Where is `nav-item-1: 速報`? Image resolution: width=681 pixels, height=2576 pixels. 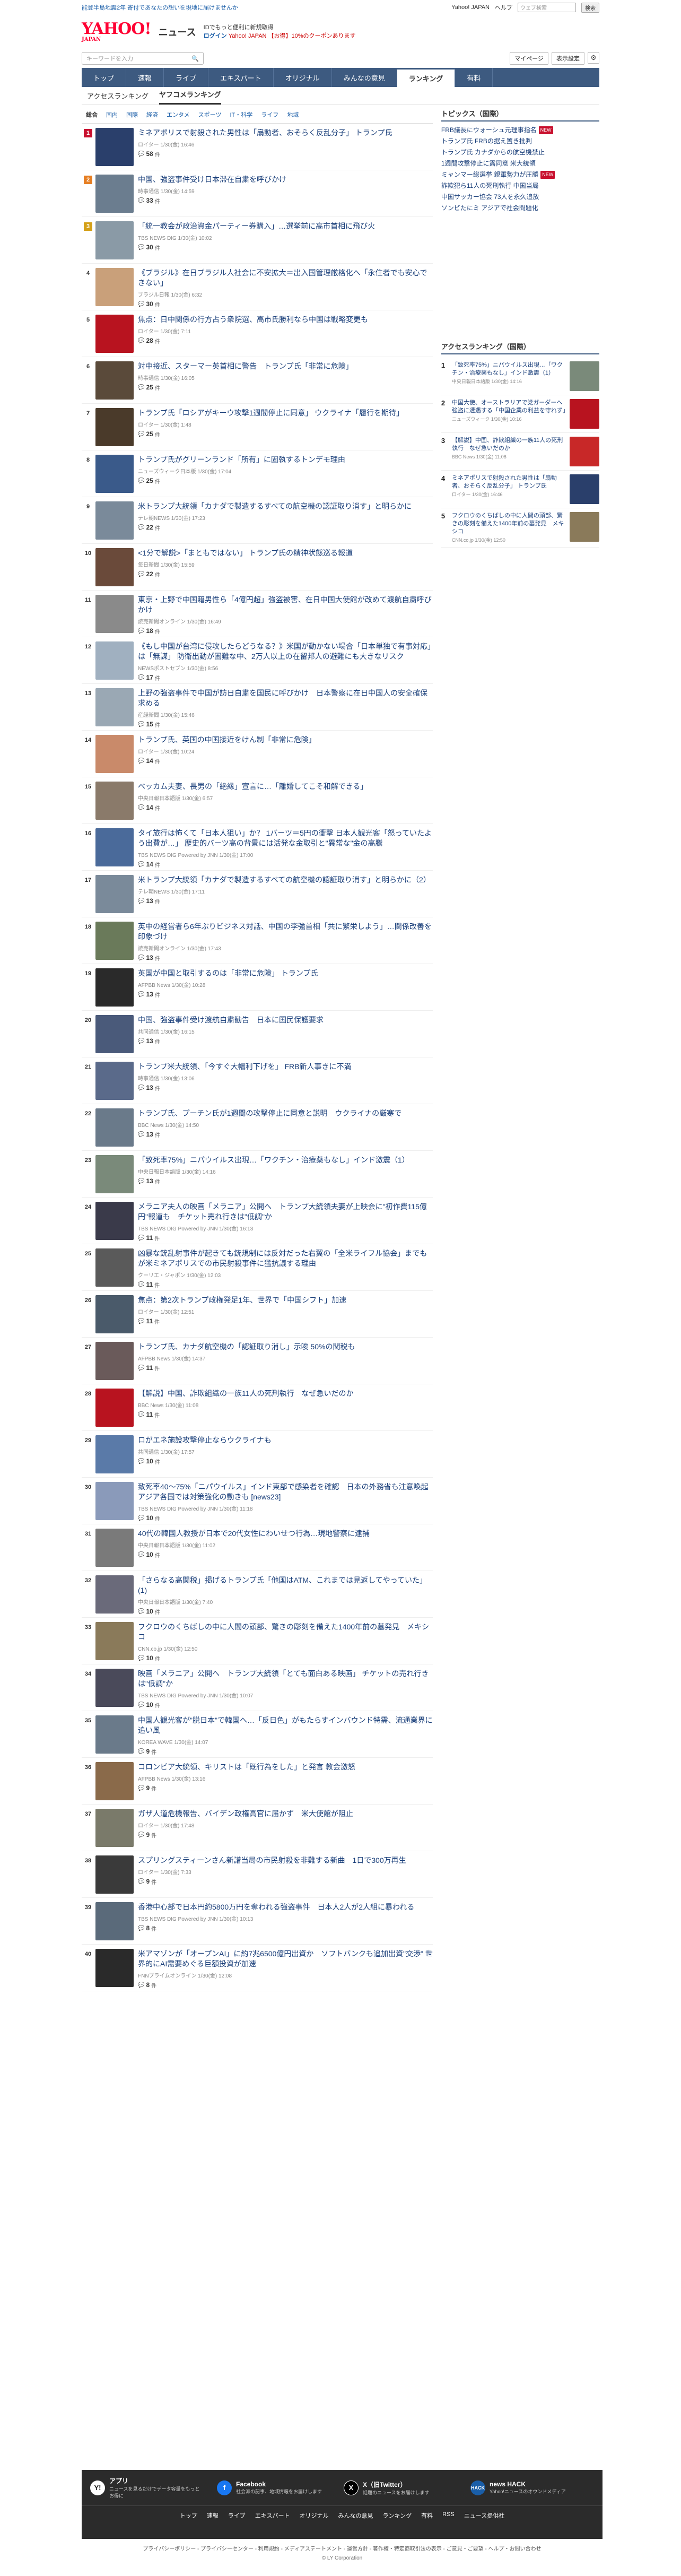 nav-item-1: 速報 is located at coordinates (145, 77).